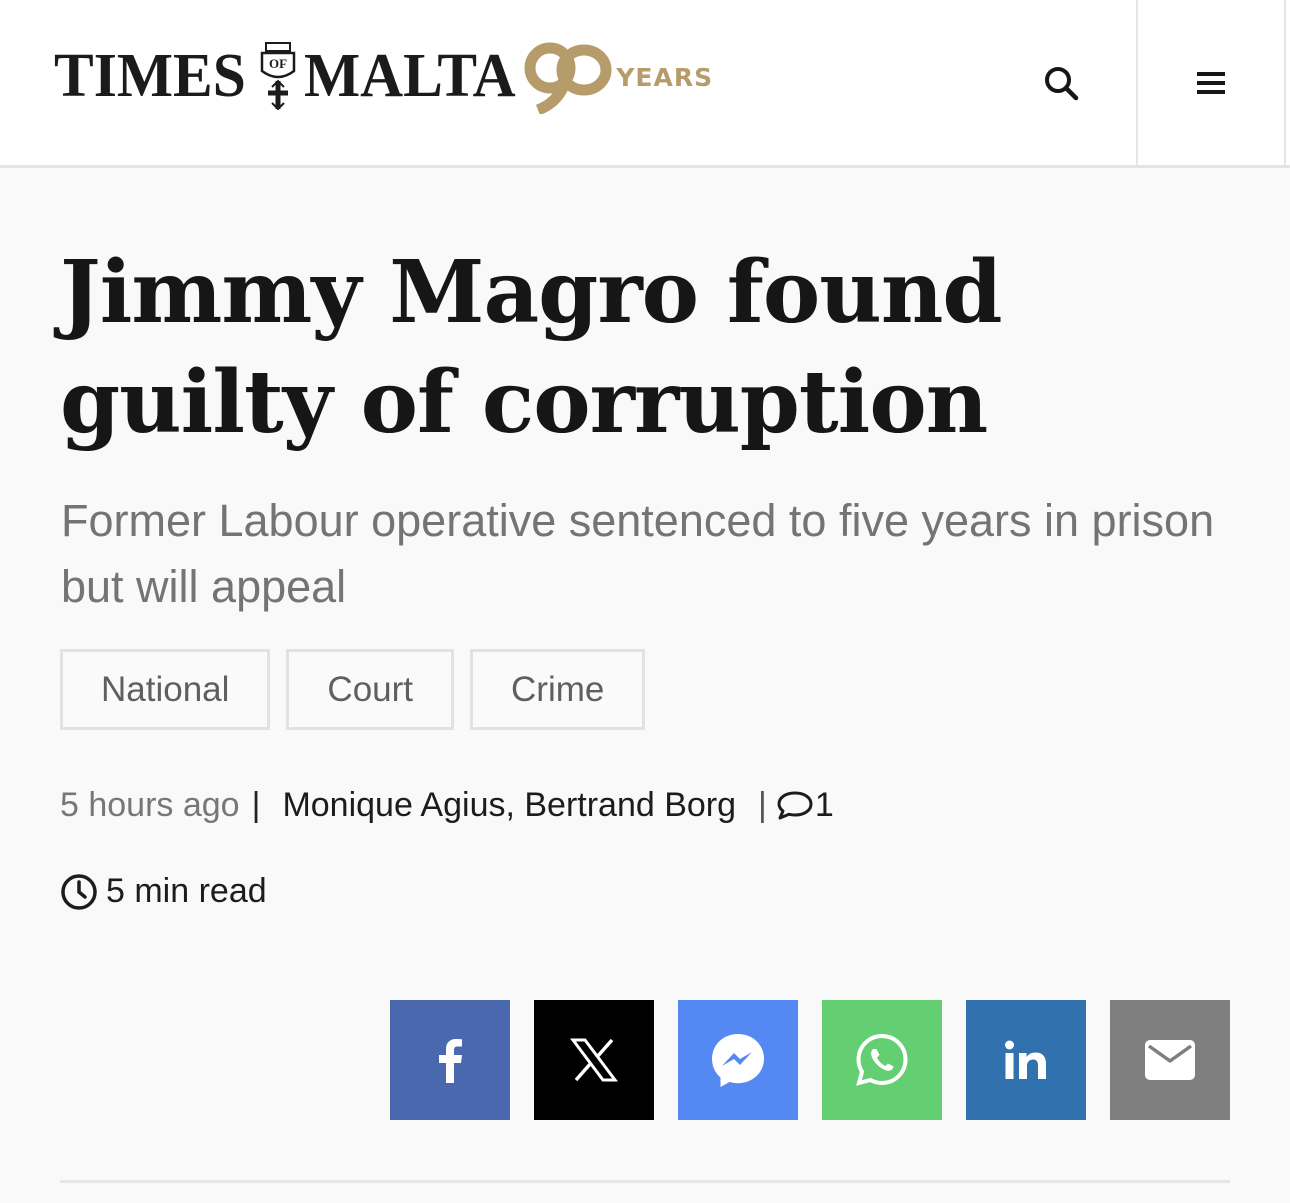 The width and height of the screenshot is (1290, 1203). I want to click on read-time-label: 5 min read, so click(186, 891).